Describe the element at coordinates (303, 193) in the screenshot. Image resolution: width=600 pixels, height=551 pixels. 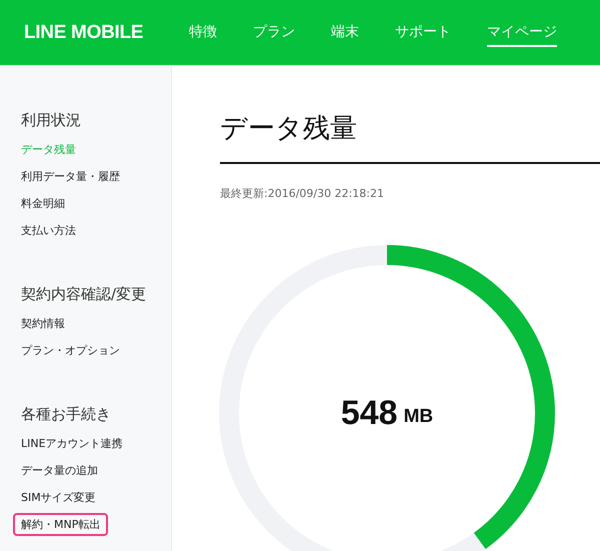
I see `last-updated-text: 最終更新:2016/09/30 22:18:21` at that location.